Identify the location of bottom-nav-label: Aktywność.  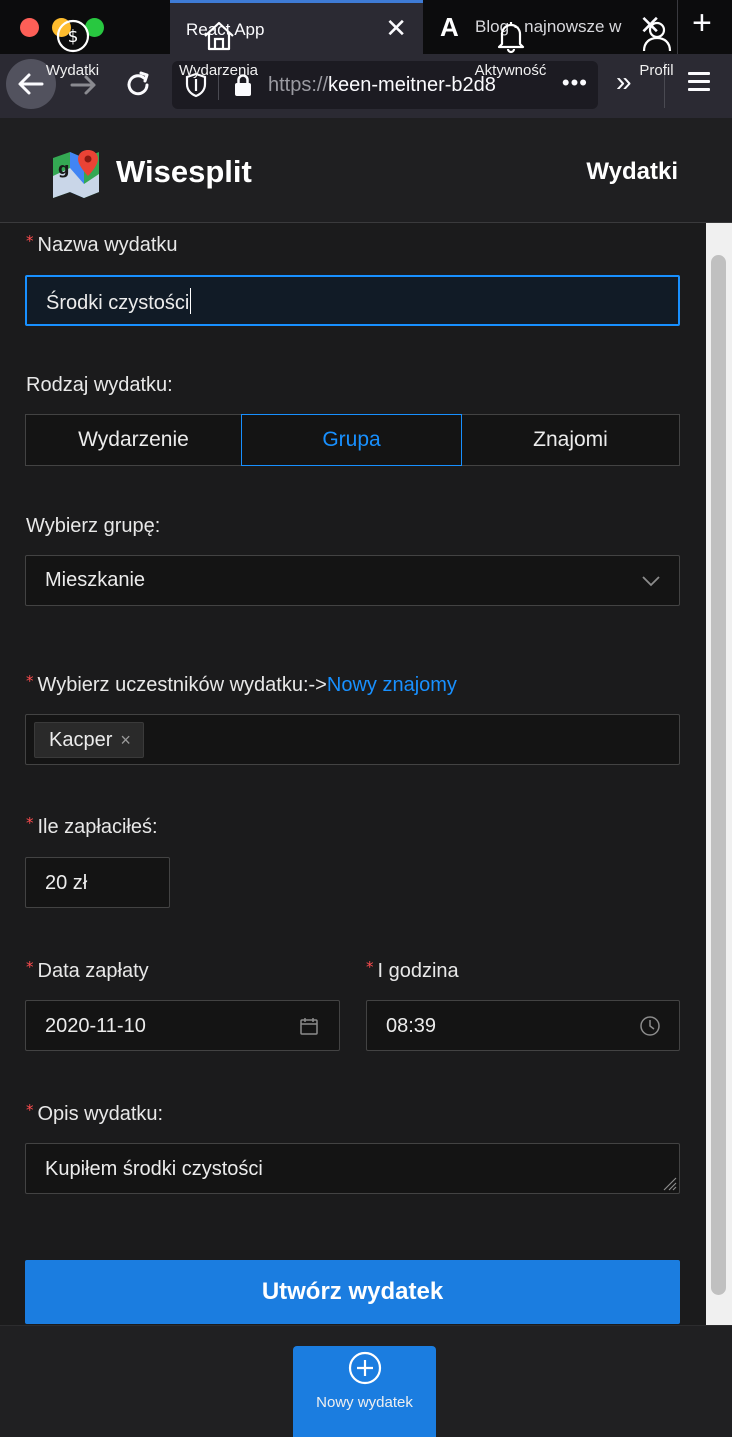
(510, 70).